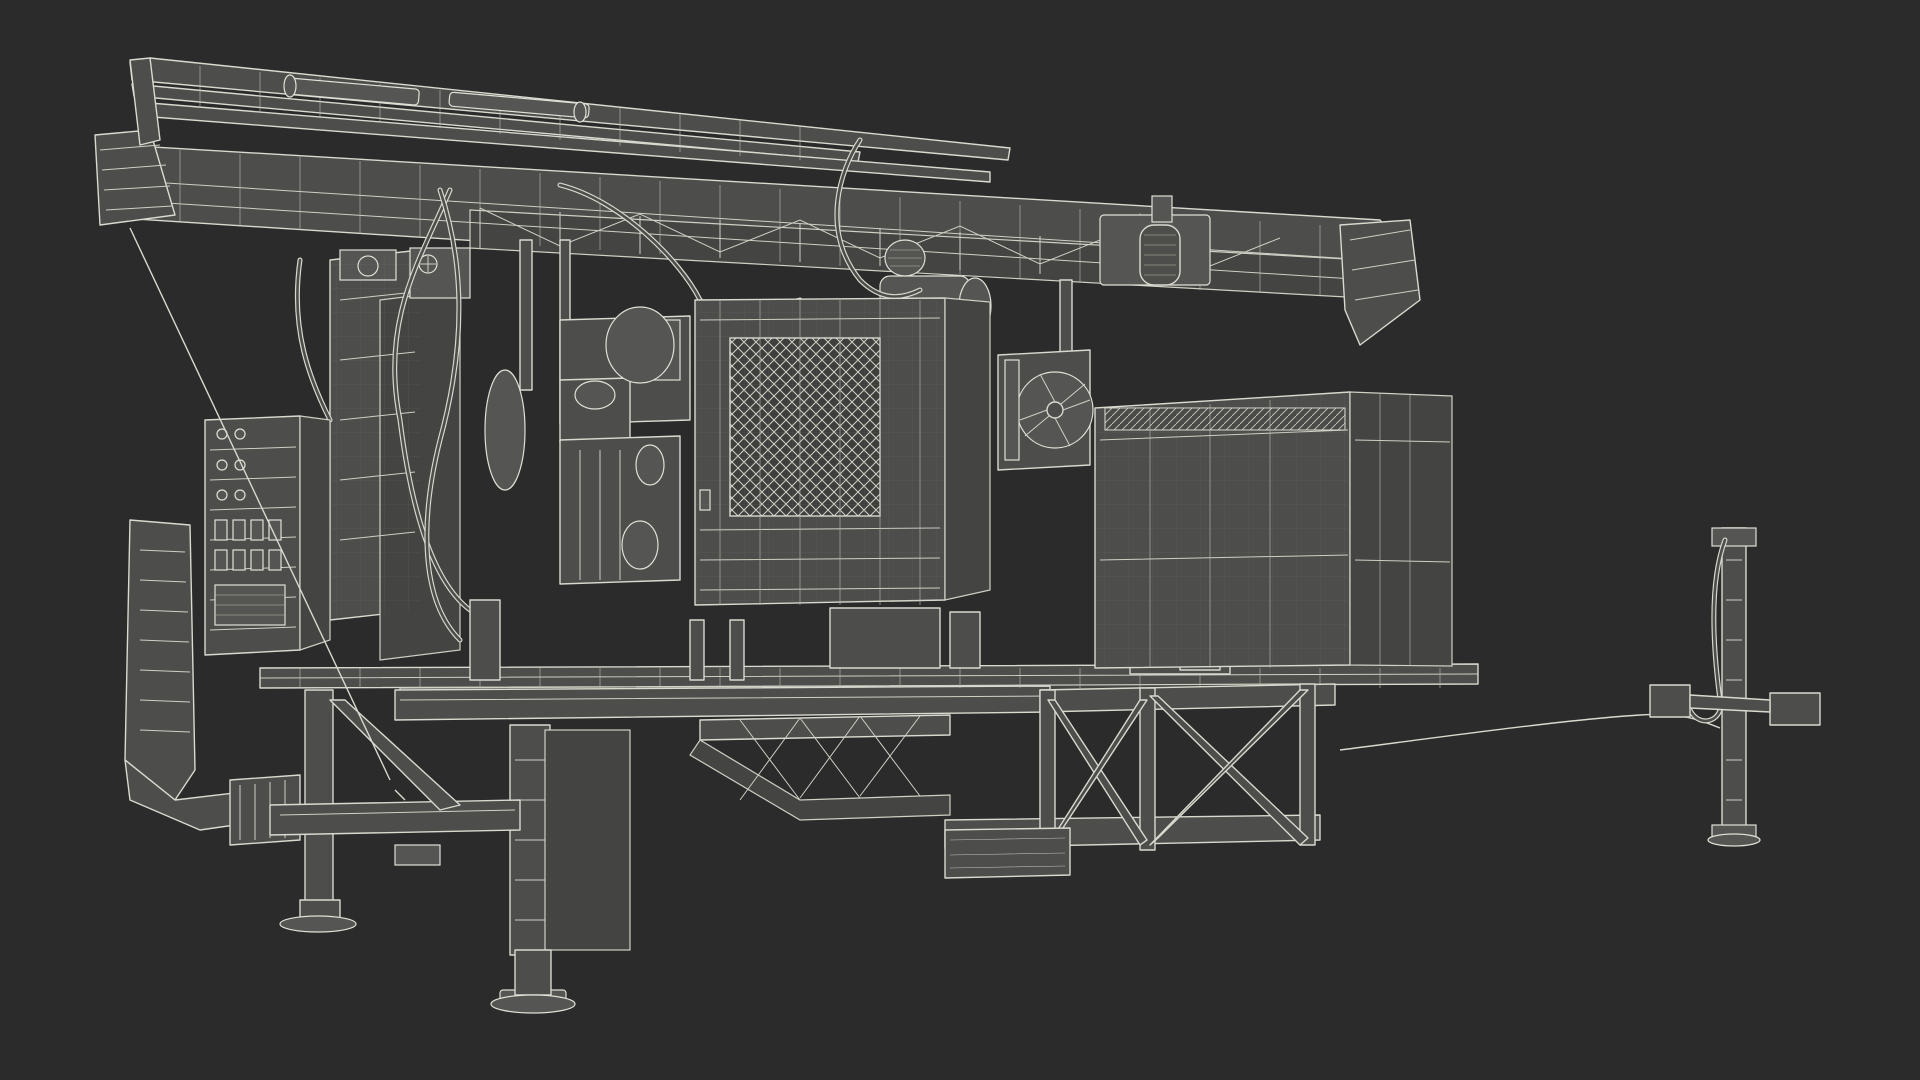 This screenshot has width=1920, height=1080. I want to click on control-panel, so click(267, 535).